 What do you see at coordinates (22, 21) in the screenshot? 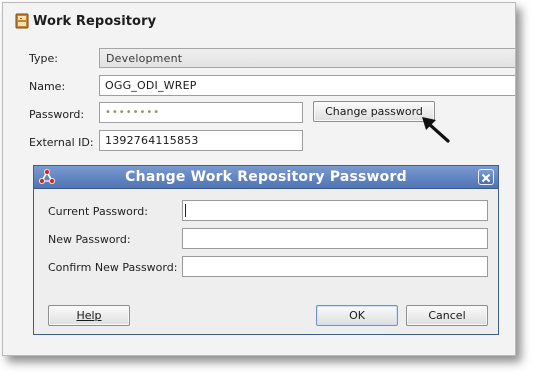
I see `repository-icon` at bounding box center [22, 21].